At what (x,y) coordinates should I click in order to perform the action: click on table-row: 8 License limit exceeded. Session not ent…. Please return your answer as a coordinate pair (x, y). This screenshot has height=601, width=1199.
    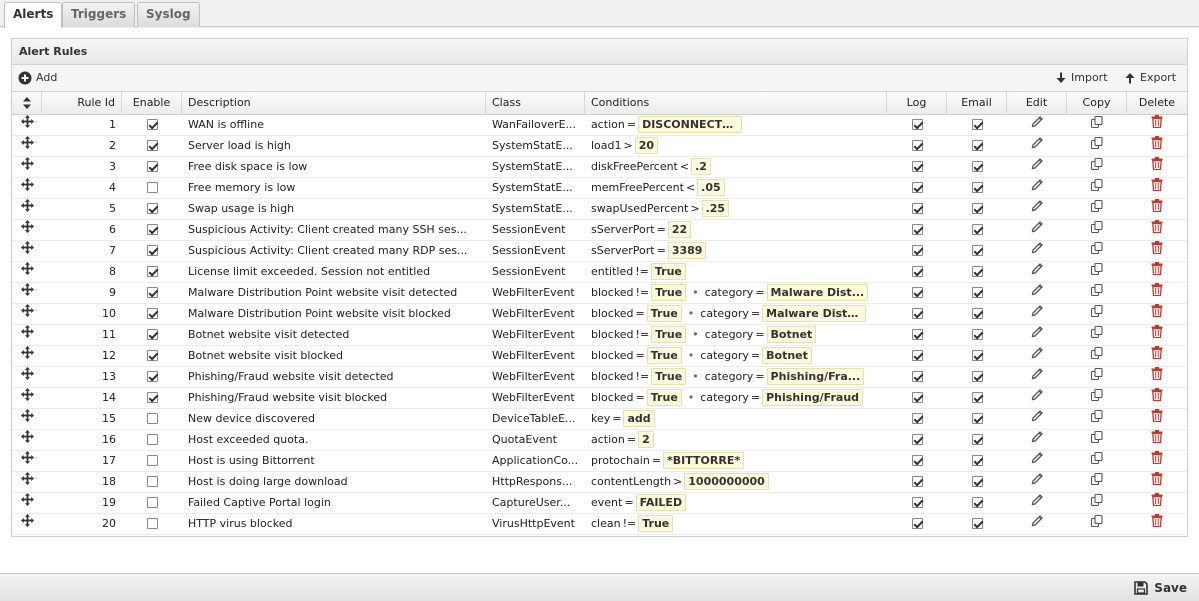
    Looking at the image, I should click on (599, 272).